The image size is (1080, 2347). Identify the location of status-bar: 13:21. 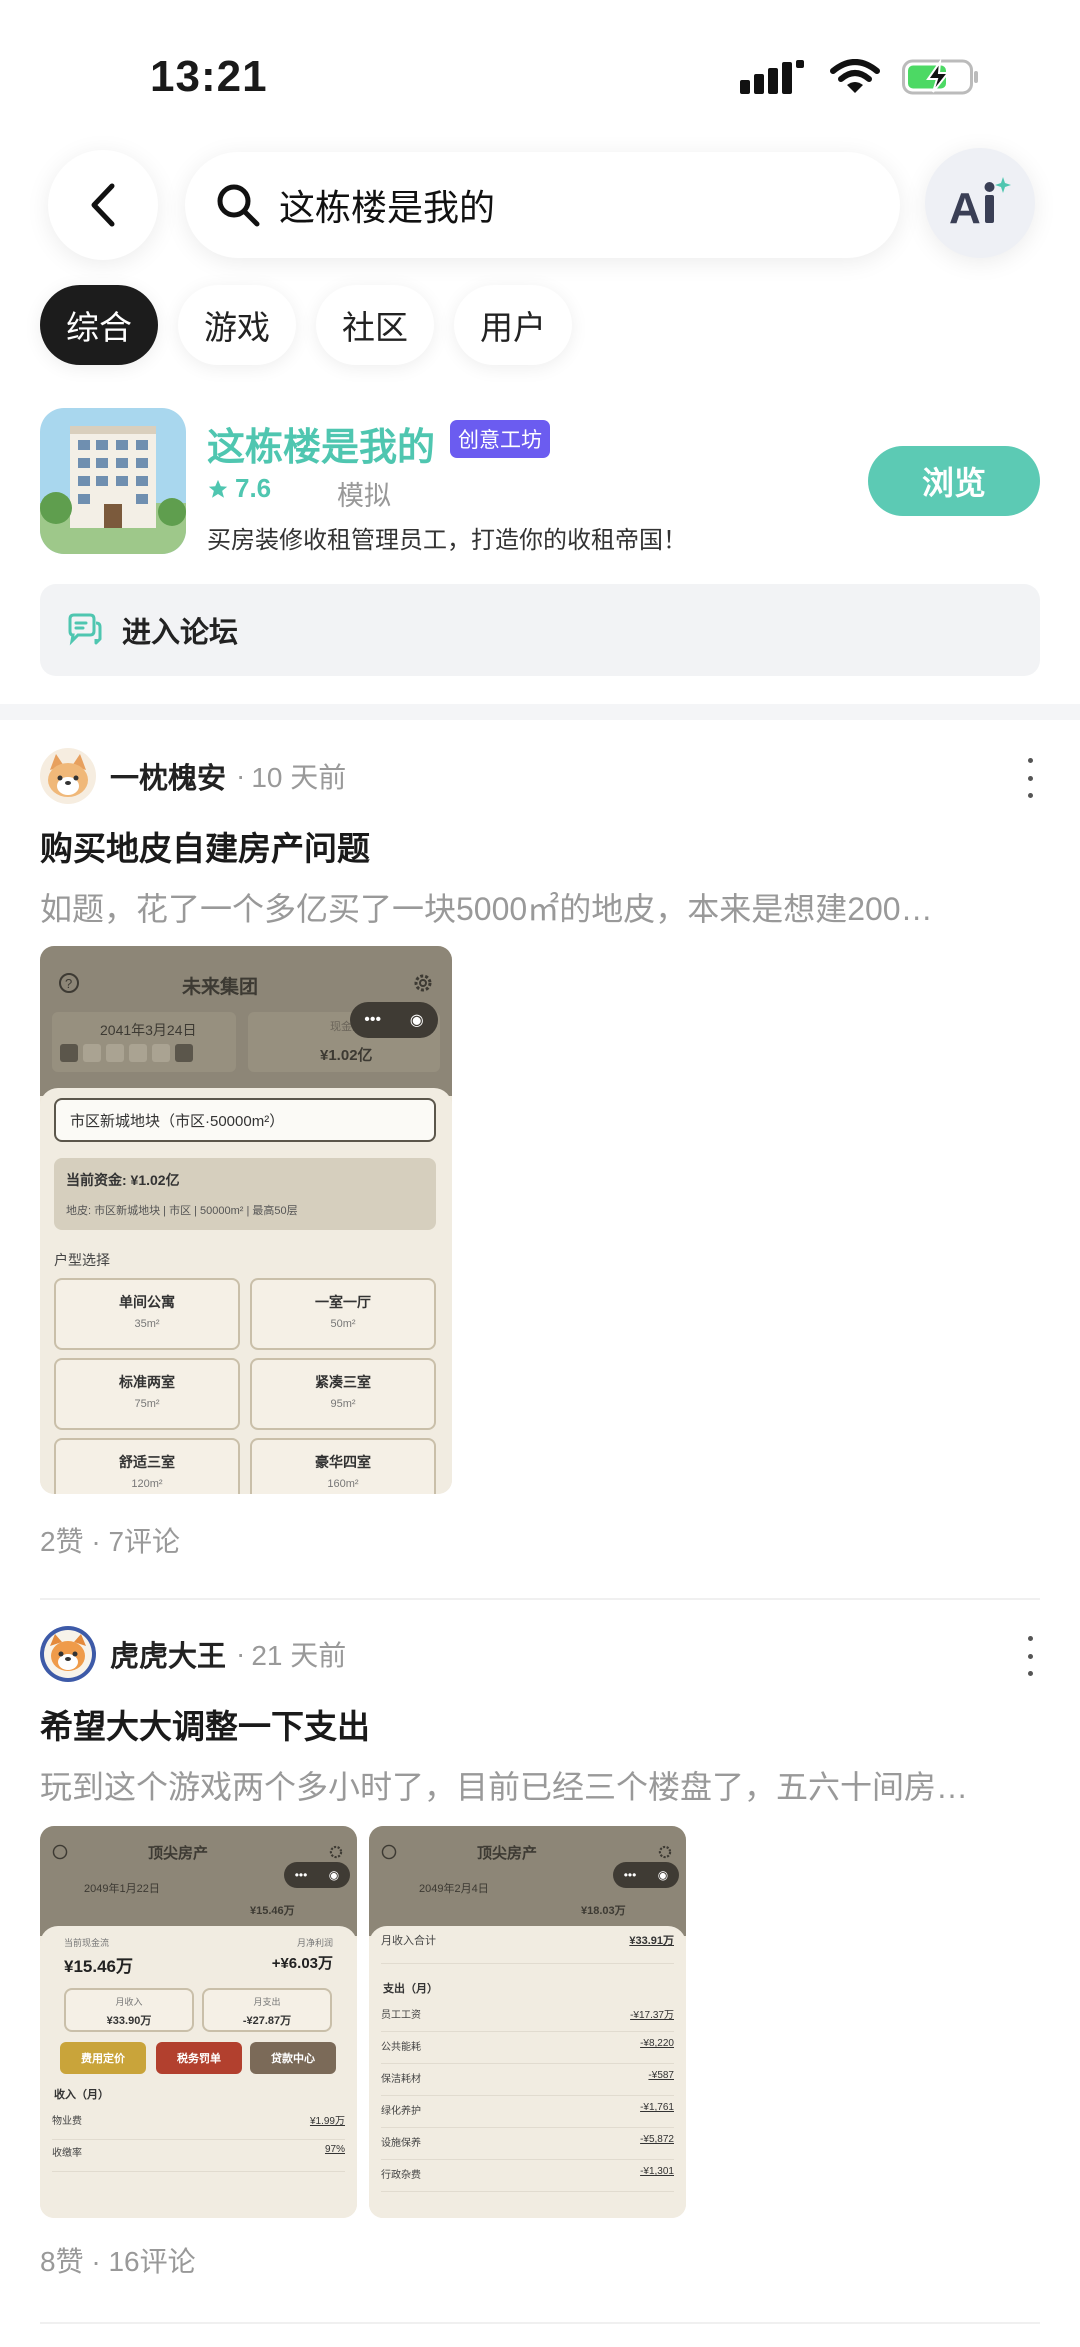
(540, 75).